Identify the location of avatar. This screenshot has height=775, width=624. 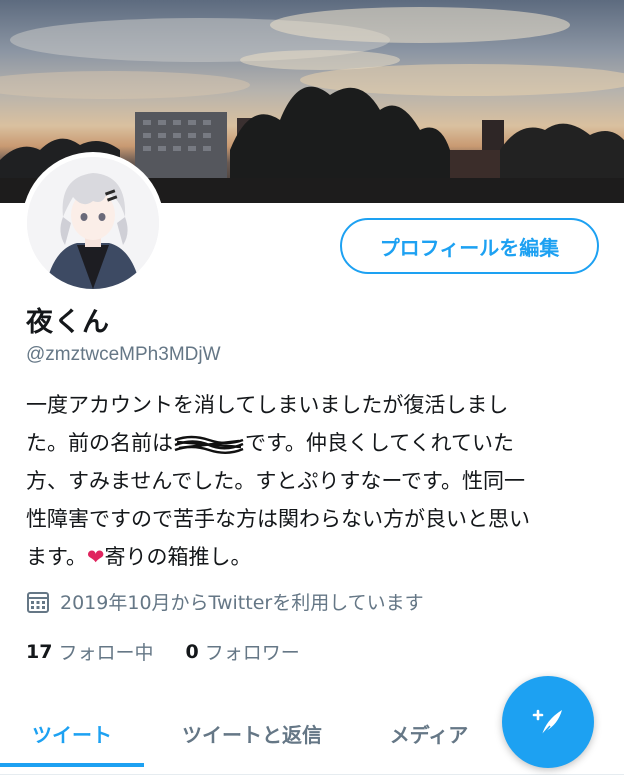
(93, 223).